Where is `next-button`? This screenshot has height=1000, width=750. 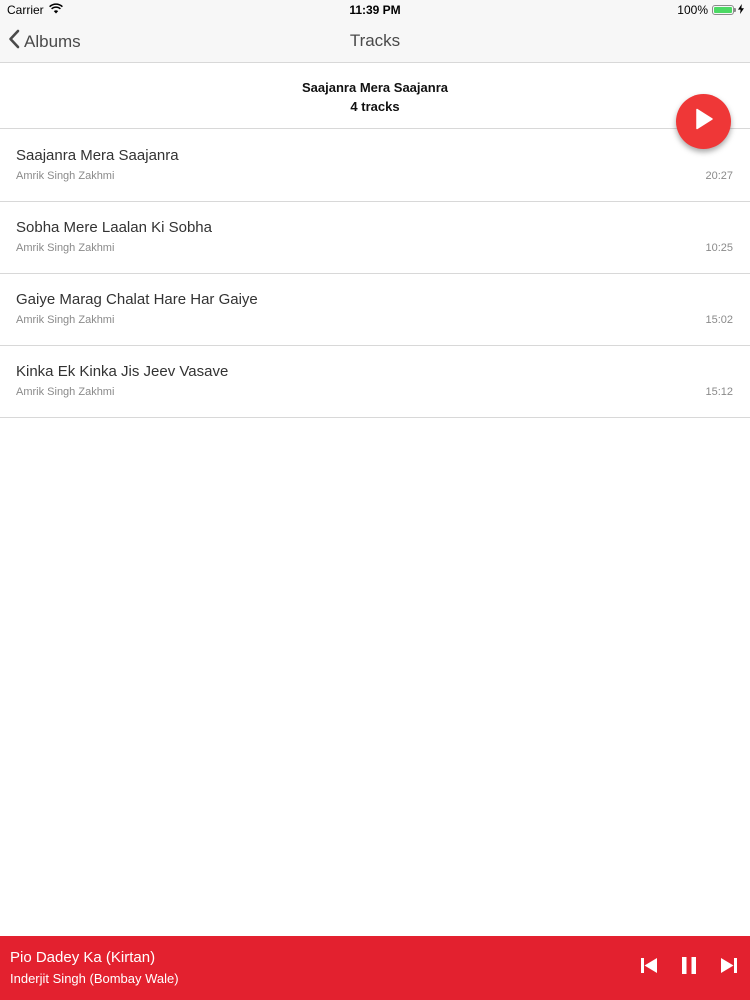 next-button is located at coordinates (729, 968).